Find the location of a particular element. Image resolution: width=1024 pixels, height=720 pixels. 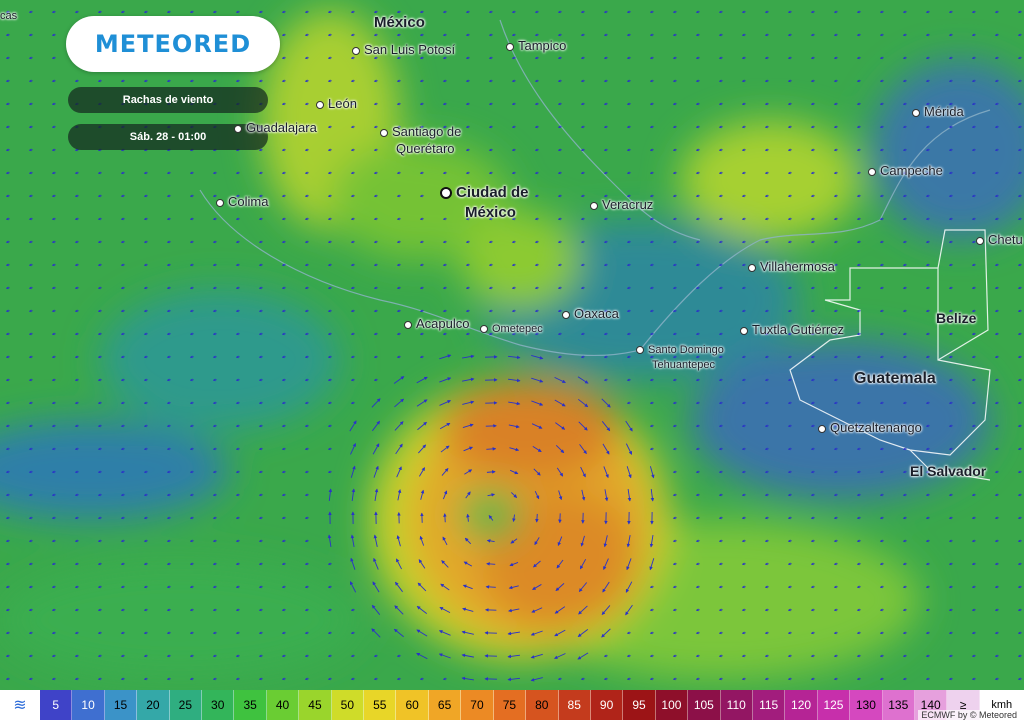

city-label-campeche: Campeche is located at coordinates (905, 170).